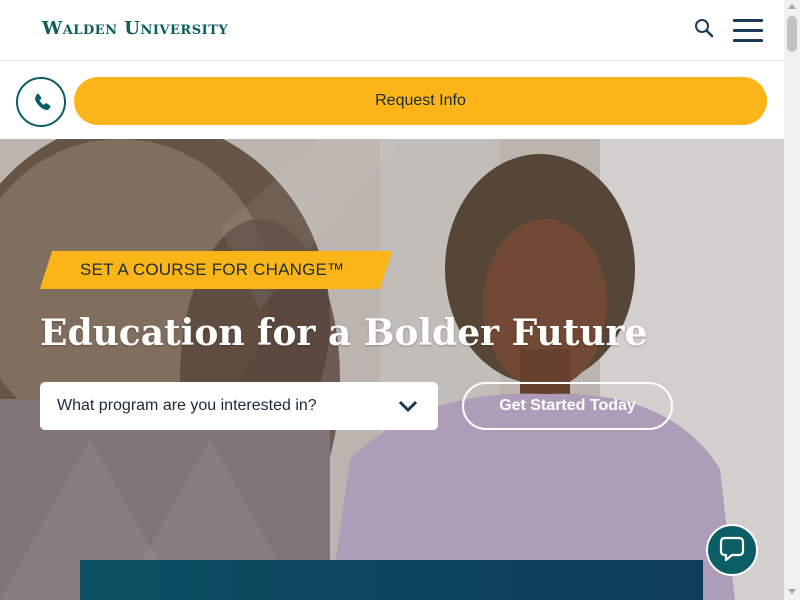 The height and width of the screenshot is (600, 800). Describe the element at coordinates (792, 591) in the screenshot. I see `scroll-down-arrow-icon` at that location.